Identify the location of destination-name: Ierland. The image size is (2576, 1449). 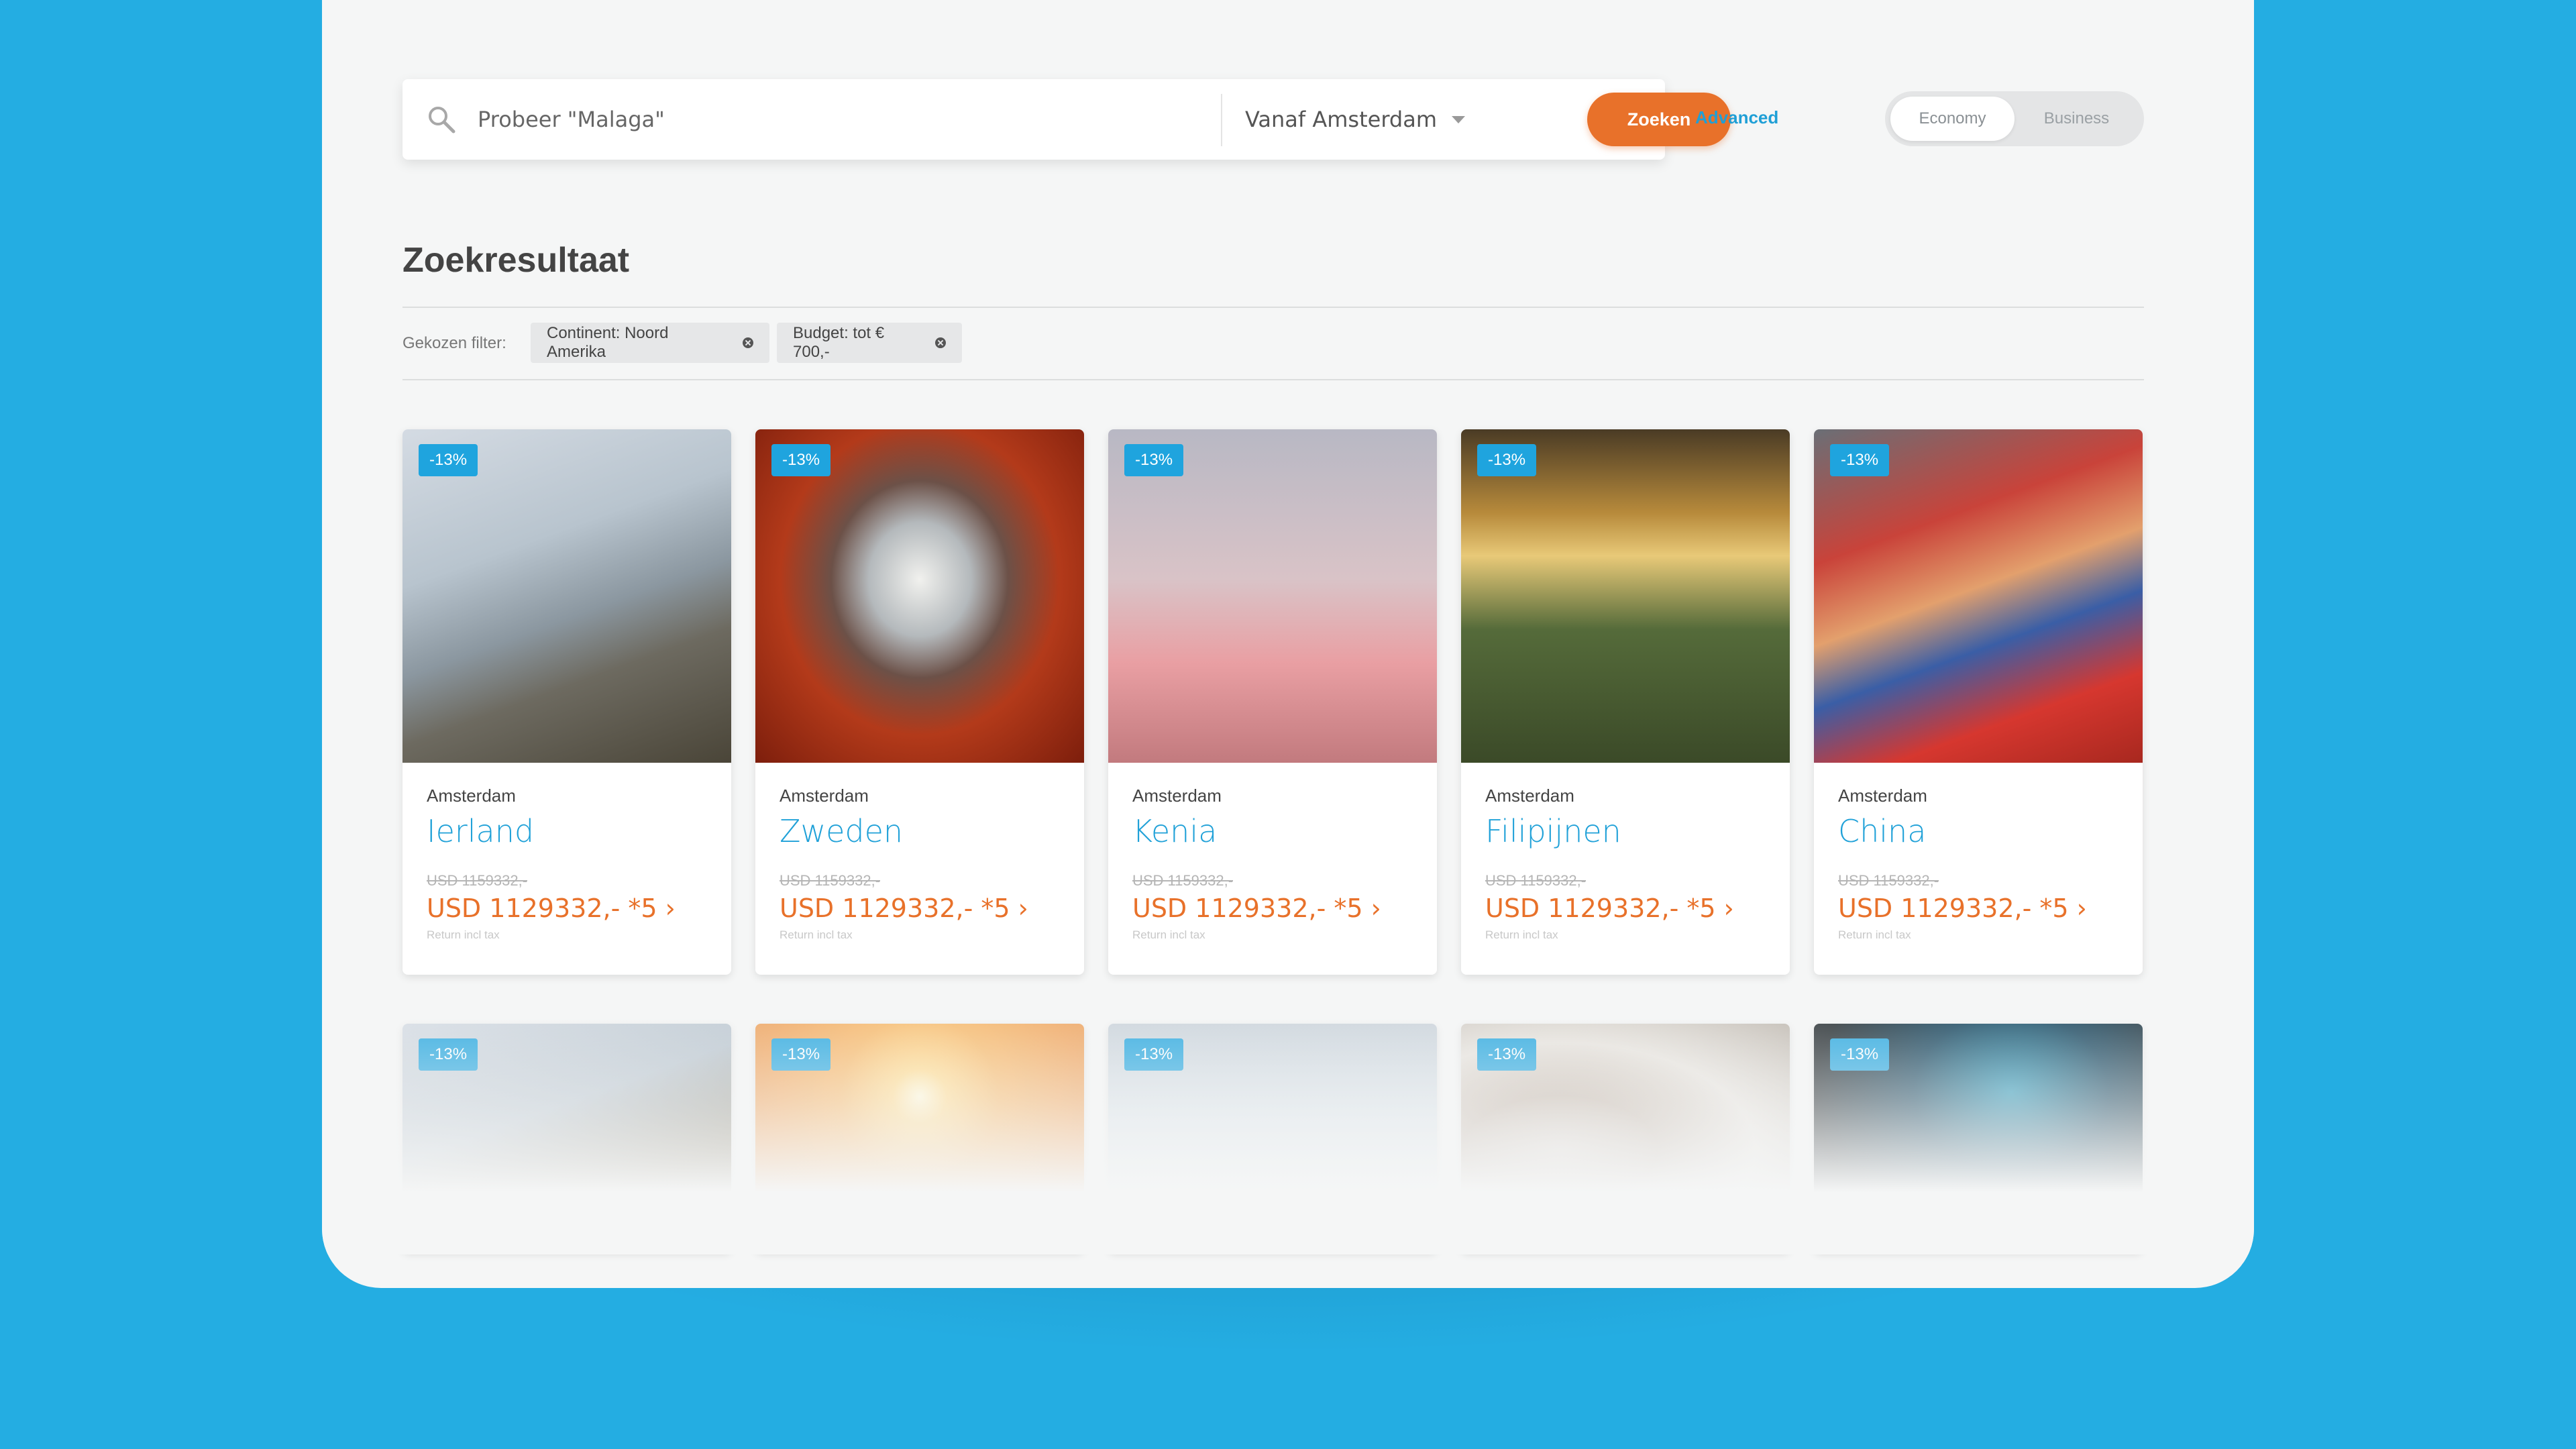
(481, 831).